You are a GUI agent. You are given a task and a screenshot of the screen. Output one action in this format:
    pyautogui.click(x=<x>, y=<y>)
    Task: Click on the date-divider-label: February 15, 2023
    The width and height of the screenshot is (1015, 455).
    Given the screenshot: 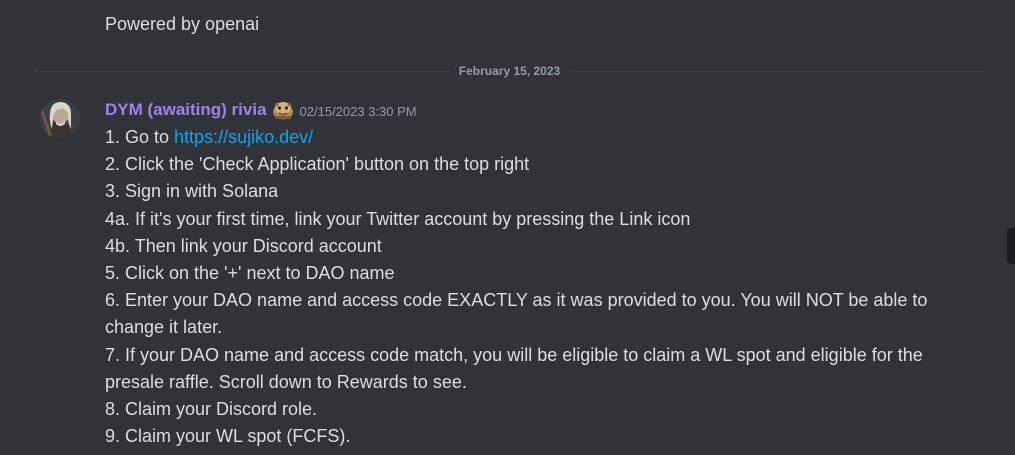 What is the action you would take?
    pyautogui.click(x=509, y=71)
    